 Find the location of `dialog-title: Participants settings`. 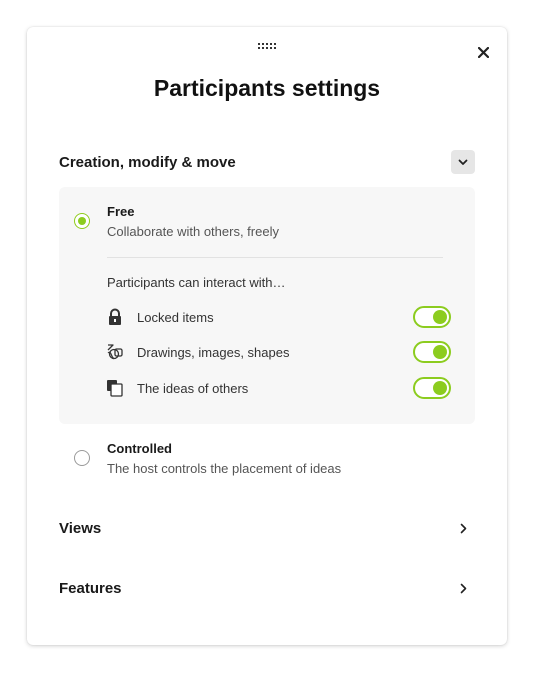

dialog-title: Participants settings is located at coordinates (267, 88).